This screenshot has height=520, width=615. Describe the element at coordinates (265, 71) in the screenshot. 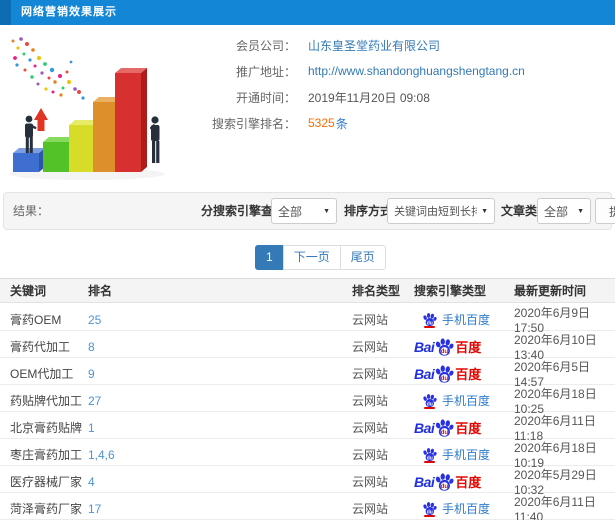

I see `promo-url-label: 推广地址：` at that location.